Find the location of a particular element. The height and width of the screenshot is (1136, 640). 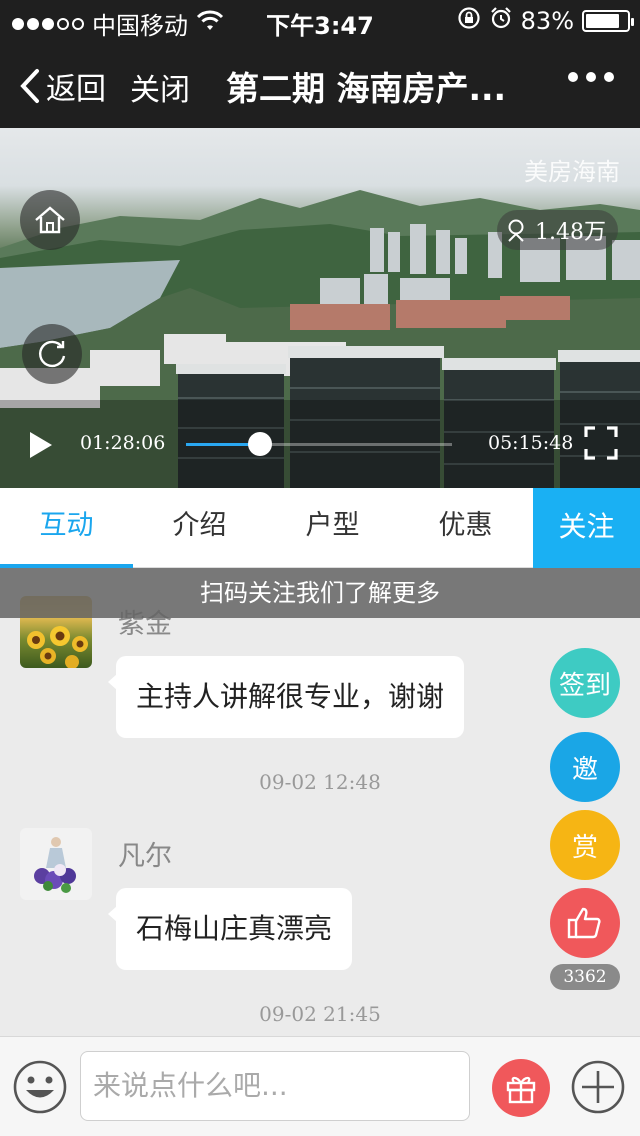

like-button is located at coordinates (585, 923).